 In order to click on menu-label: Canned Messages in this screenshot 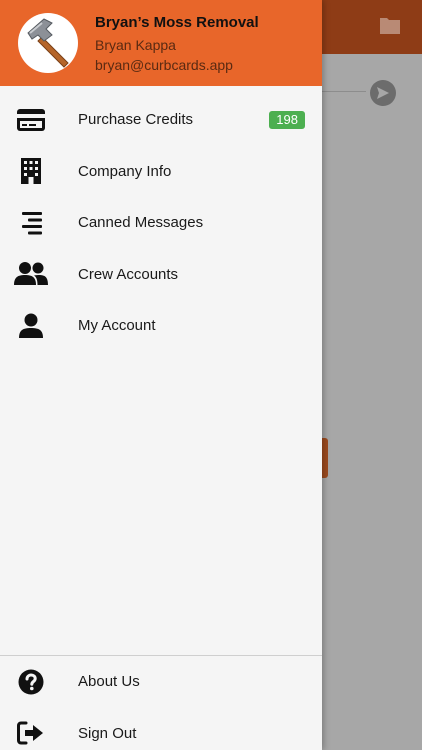, I will do `click(141, 223)`.